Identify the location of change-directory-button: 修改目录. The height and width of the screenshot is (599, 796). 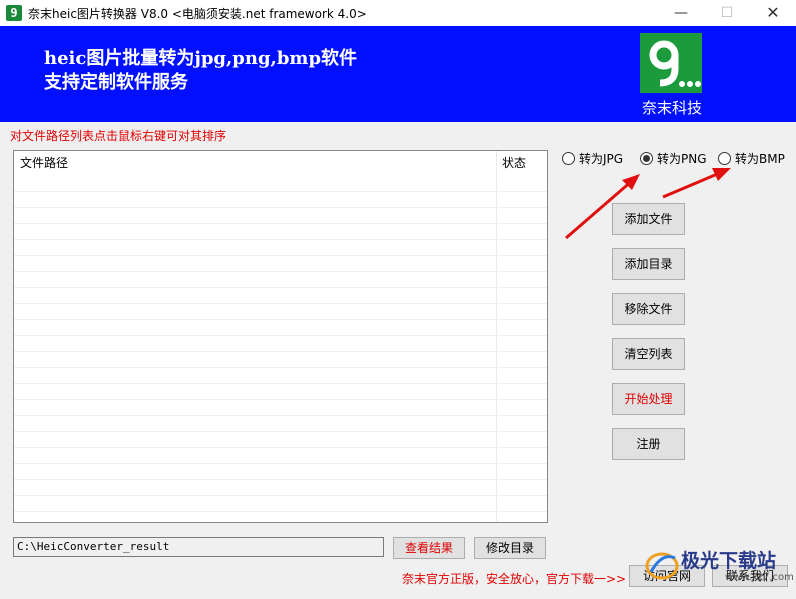
(510, 548).